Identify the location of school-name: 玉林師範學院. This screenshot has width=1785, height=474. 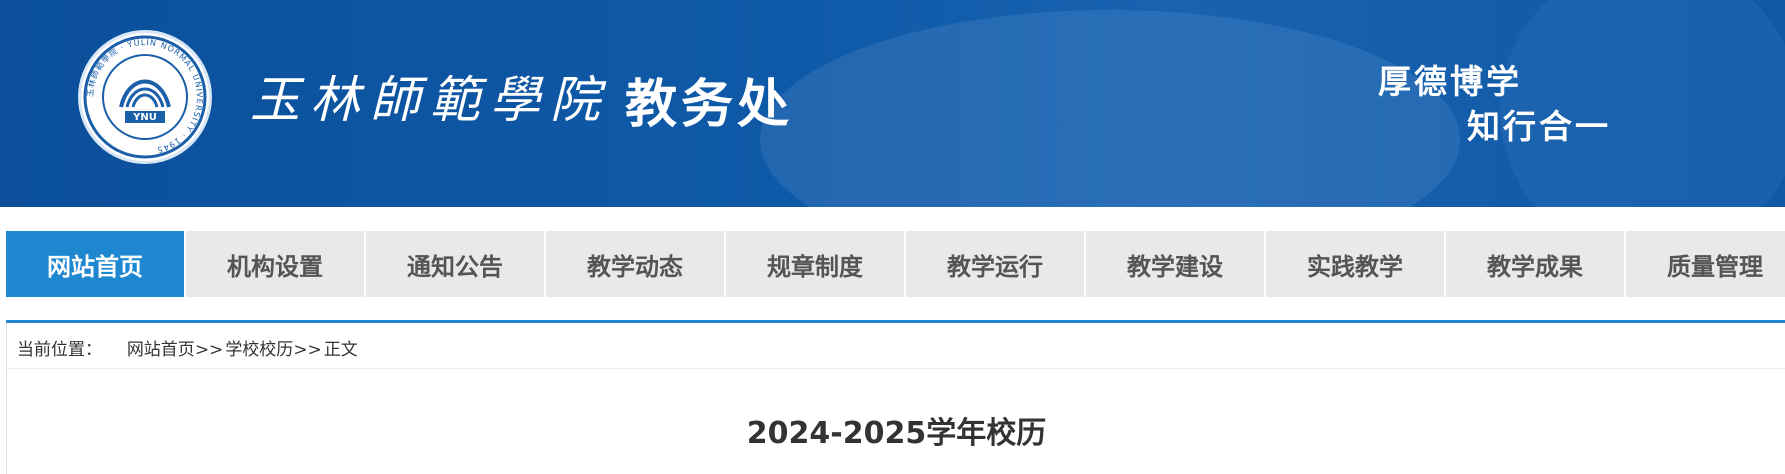
(430, 100).